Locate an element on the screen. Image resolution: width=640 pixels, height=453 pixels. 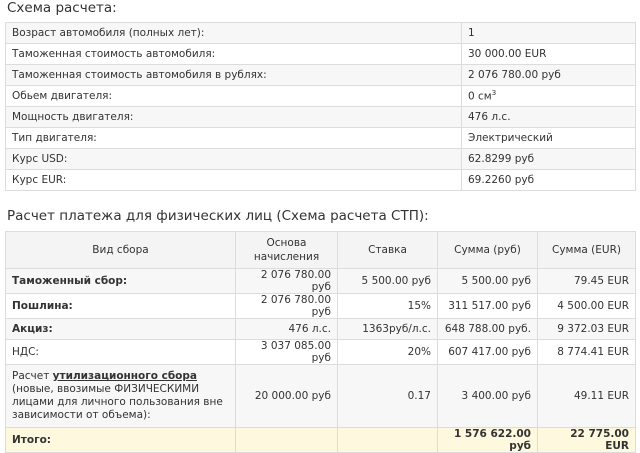
scheme-label: Обьем двигателя: is located at coordinates (233, 96).